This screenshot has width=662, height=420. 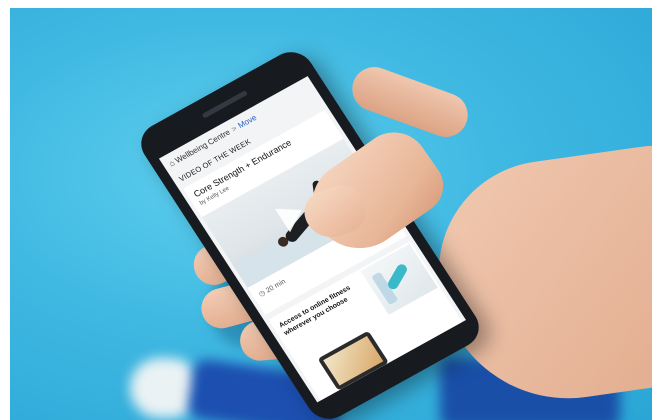 What do you see at coordinates (397, 276) in the screenshot?
I see `dumbbell-icon` at bounding box center [397, 276].